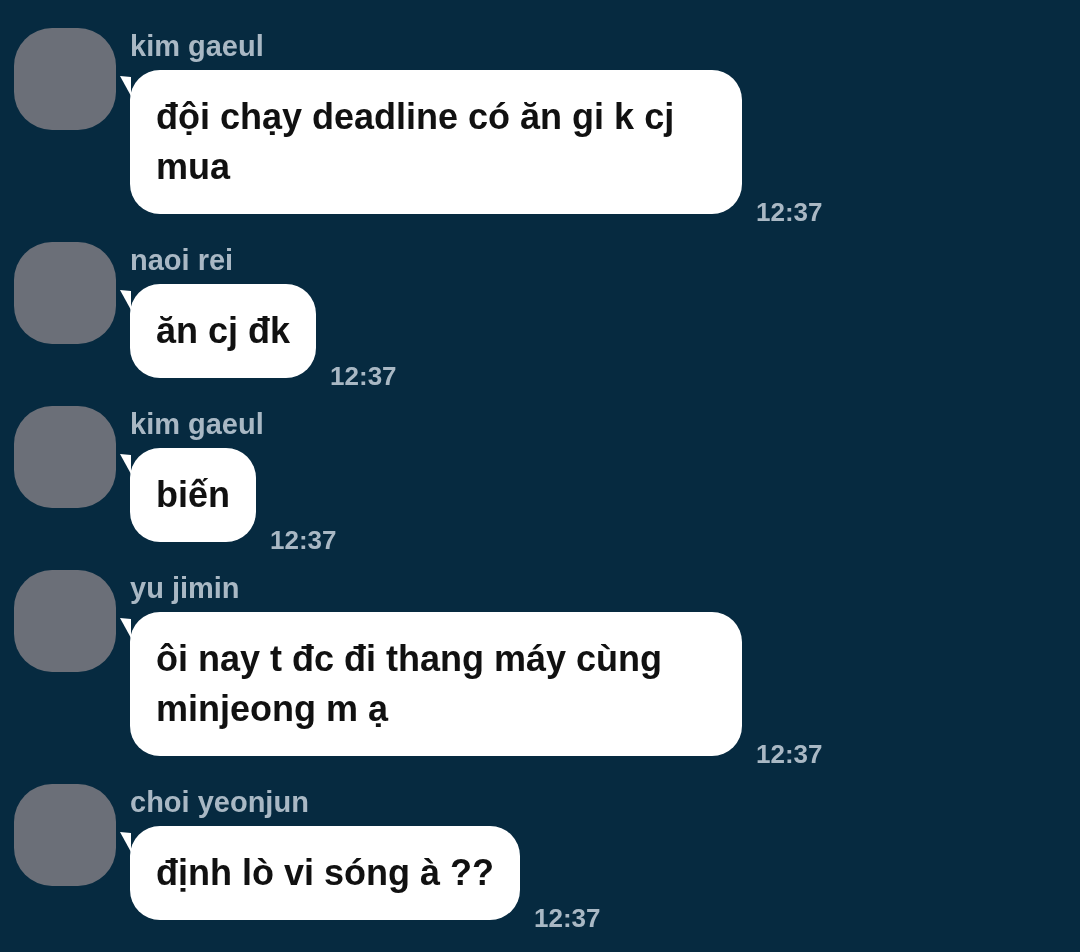 The image size is (1080, 952). Describe the element at coordinates (182, 260) in the screenshot. I see `sender-name: naoi rei` at that location.